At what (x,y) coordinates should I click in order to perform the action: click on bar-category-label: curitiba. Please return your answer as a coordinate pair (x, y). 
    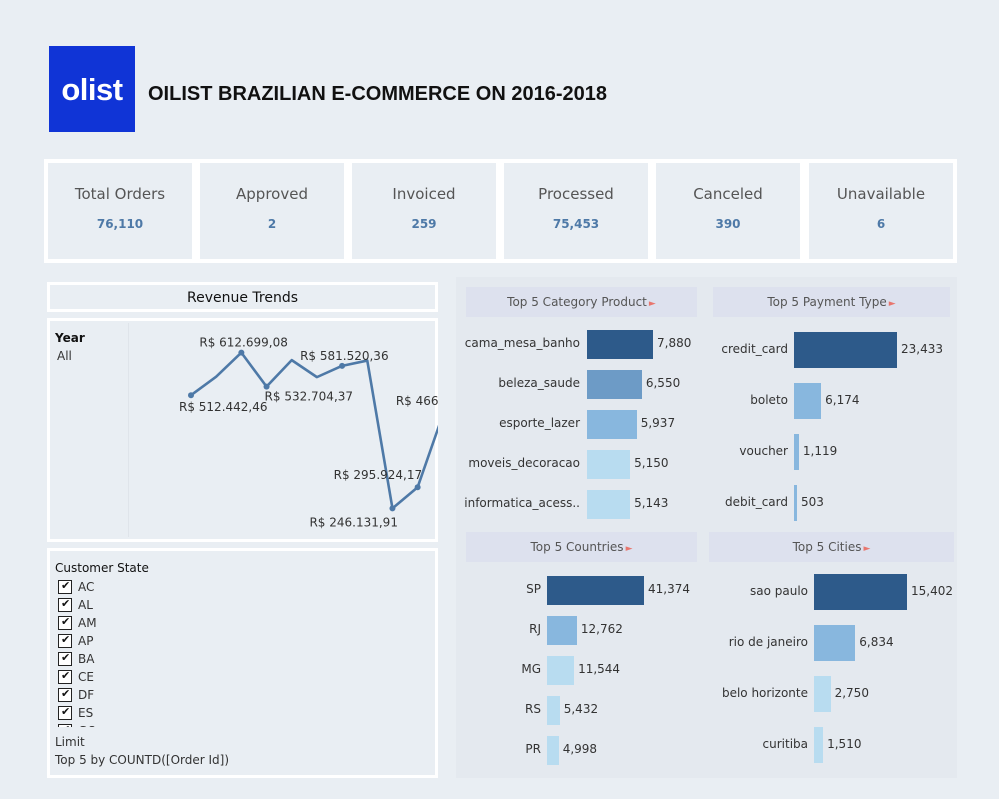
    Looking at the image, I should click on (785, 744).